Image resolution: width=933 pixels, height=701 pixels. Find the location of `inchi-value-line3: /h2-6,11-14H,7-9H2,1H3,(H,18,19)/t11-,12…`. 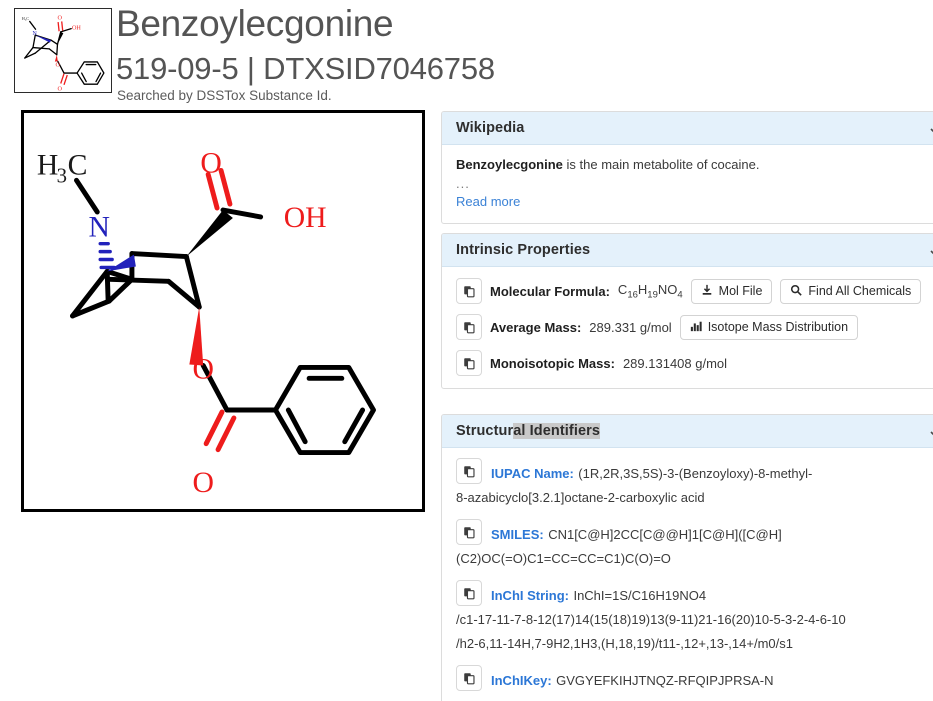

inchi-value-line3: /h2-6,11-14H,7-9H2,1H3,(H,18,19)/t11-,12… is located at coordinates (624, 643).